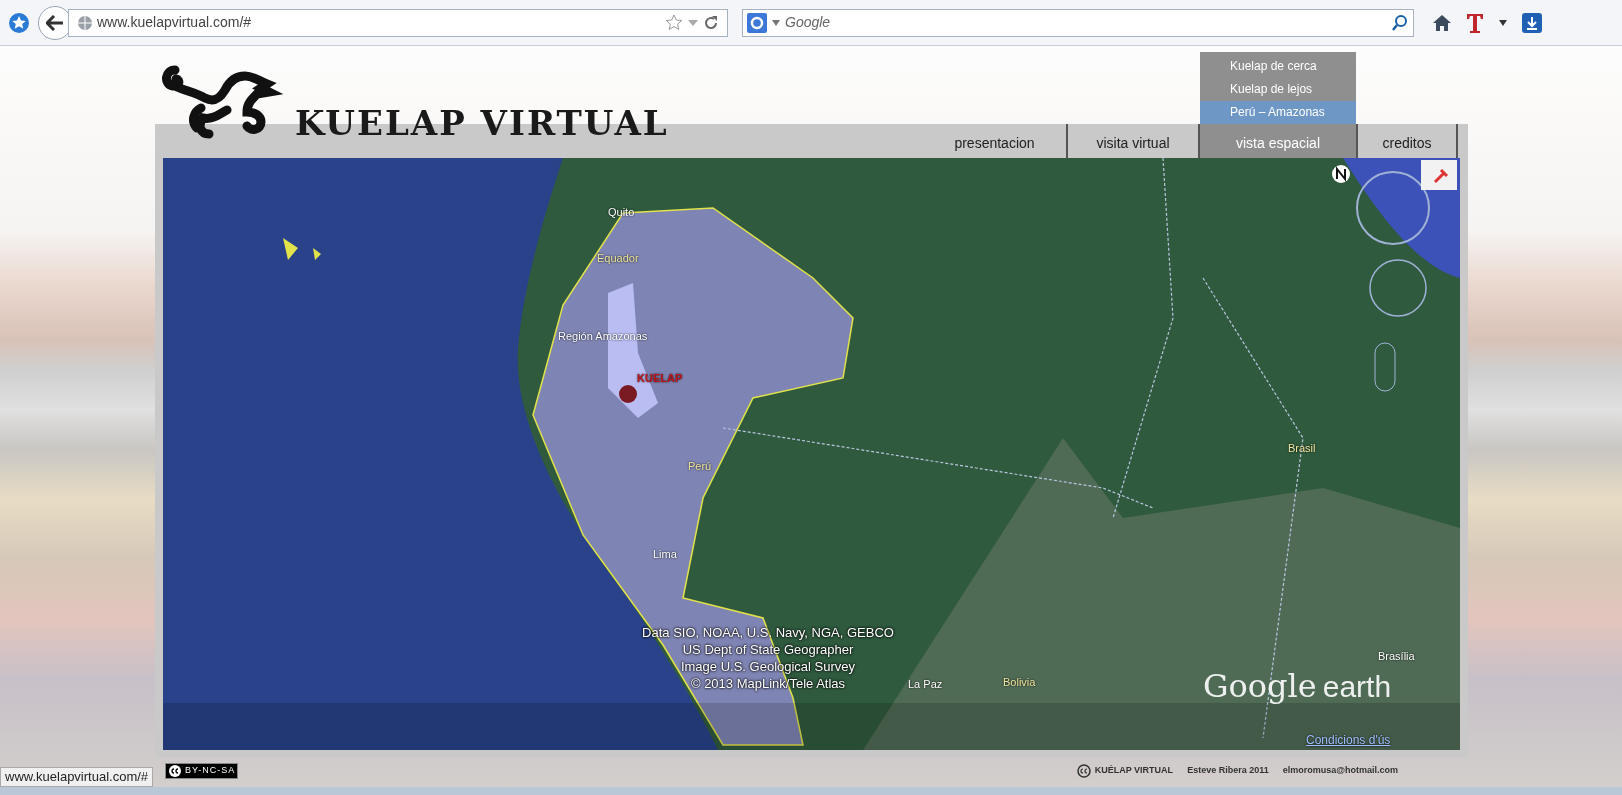 This screenshot has width=1622, height=795. I want to click on map-label: Bolivia, so click(1019, 682).